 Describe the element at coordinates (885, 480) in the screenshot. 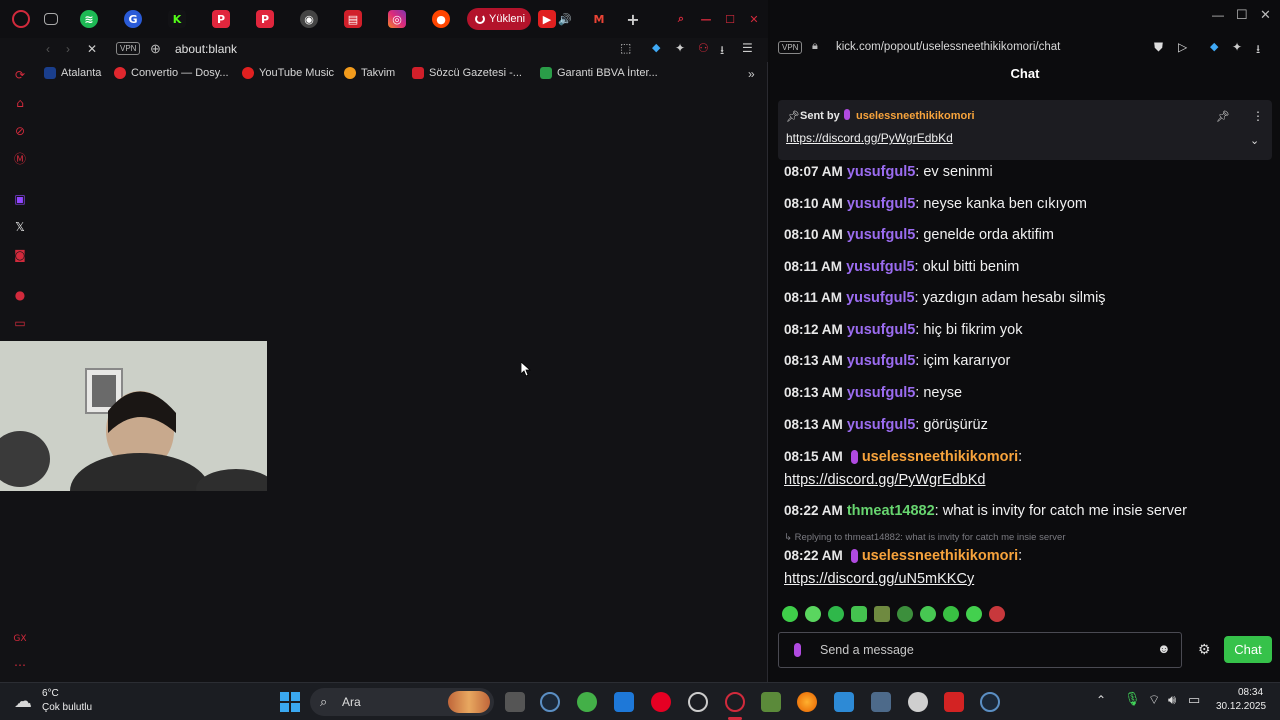

I see `message-link: https://discord.gg/PyWgrEdbKd` at that location.